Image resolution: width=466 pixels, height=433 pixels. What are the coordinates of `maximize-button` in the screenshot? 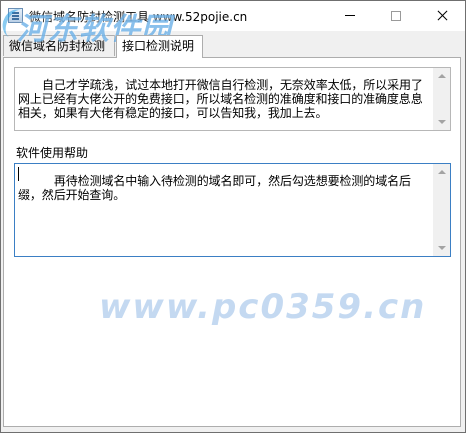 It's located at (396, 16).